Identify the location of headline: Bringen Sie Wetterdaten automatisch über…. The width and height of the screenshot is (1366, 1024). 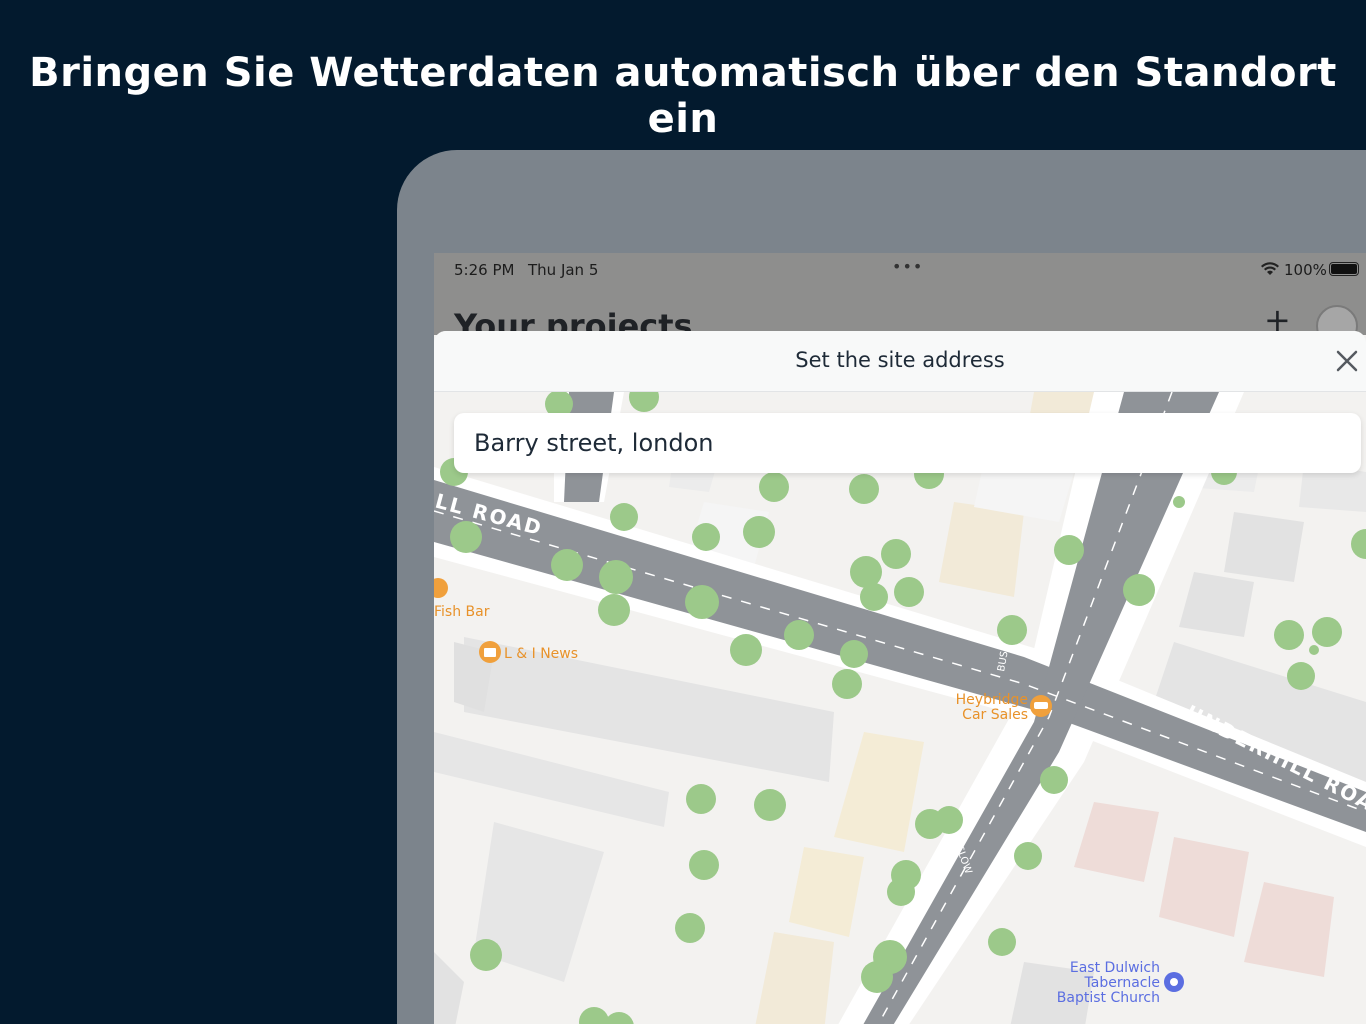
(683, 96).